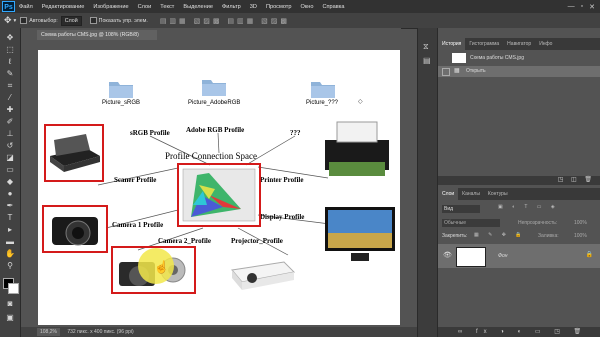 This screenshot has width=600, height=337. What do you see at coordinates (161, 267) in the screenshot?
I see `hand-cursor-icon: ☝` at bounding box center [161, 267].